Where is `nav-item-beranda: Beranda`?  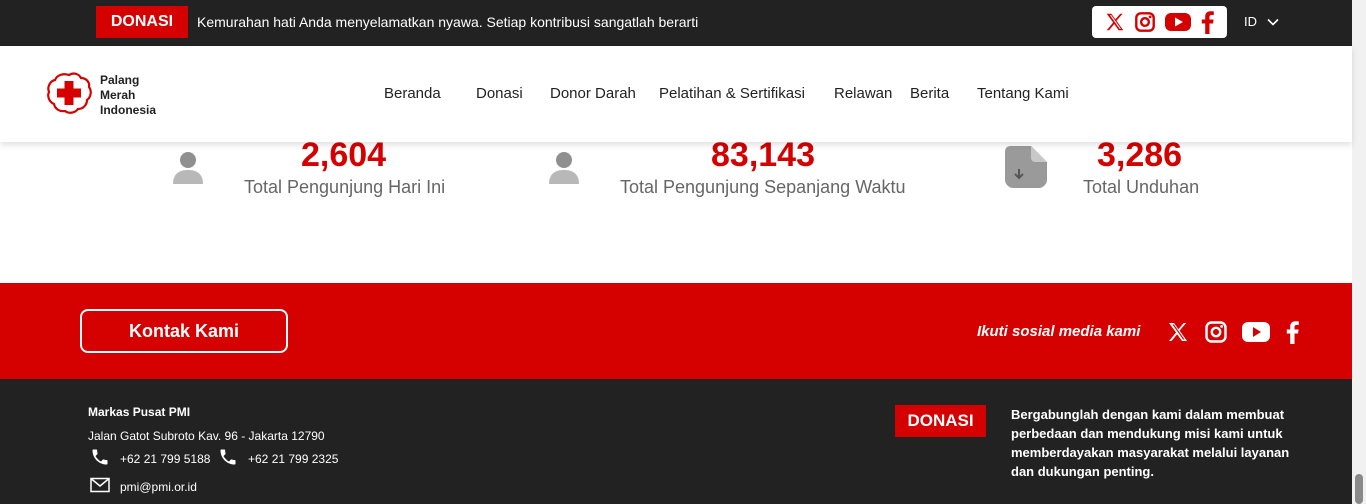 nav-item-beranda: Beranda is located at coordinates (412, 93).